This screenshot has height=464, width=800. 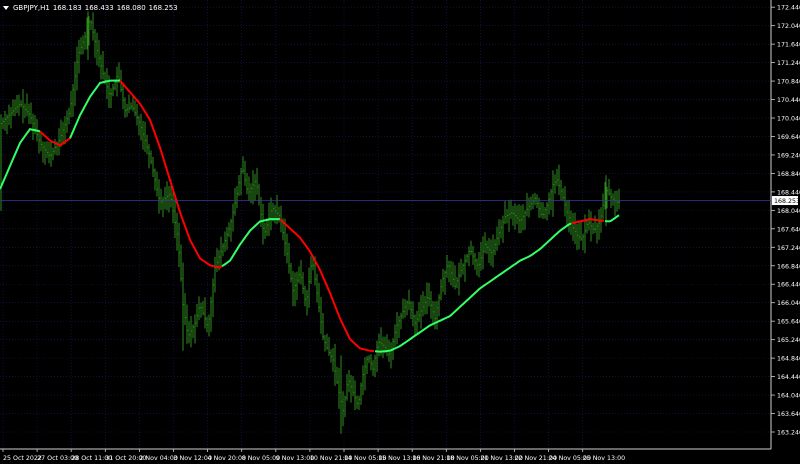 I want to click on y-tick-label: 163.640, so click(x=788, y=414).